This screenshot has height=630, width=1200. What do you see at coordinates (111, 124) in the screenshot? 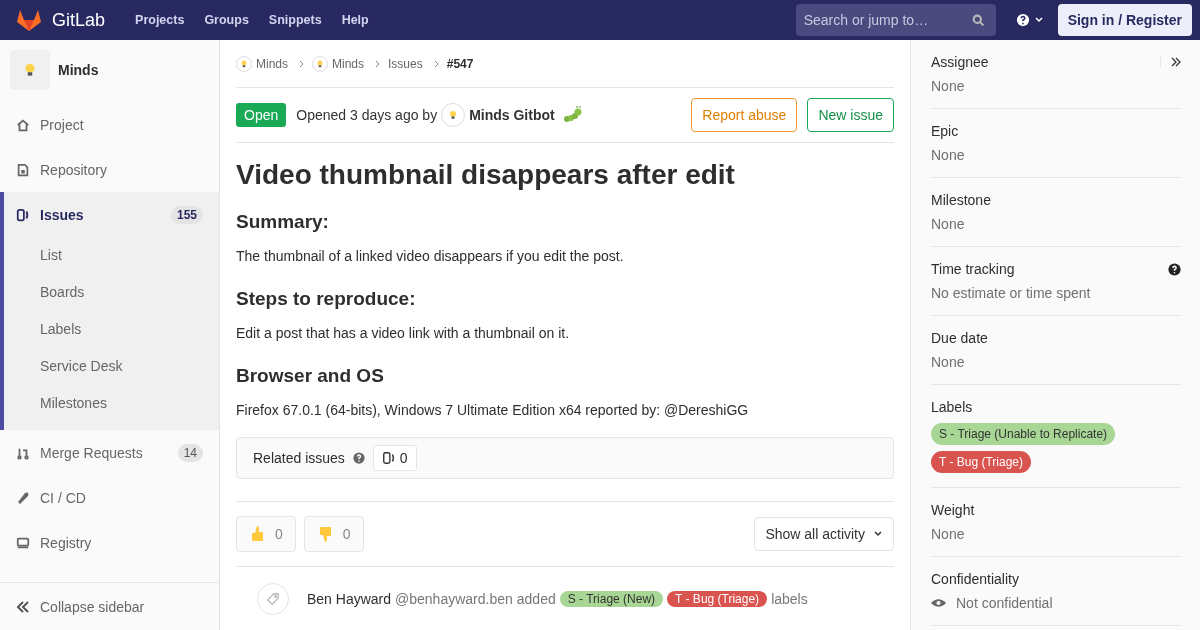
I see `sidebar-item: Project` at bounding box center [111, 124].